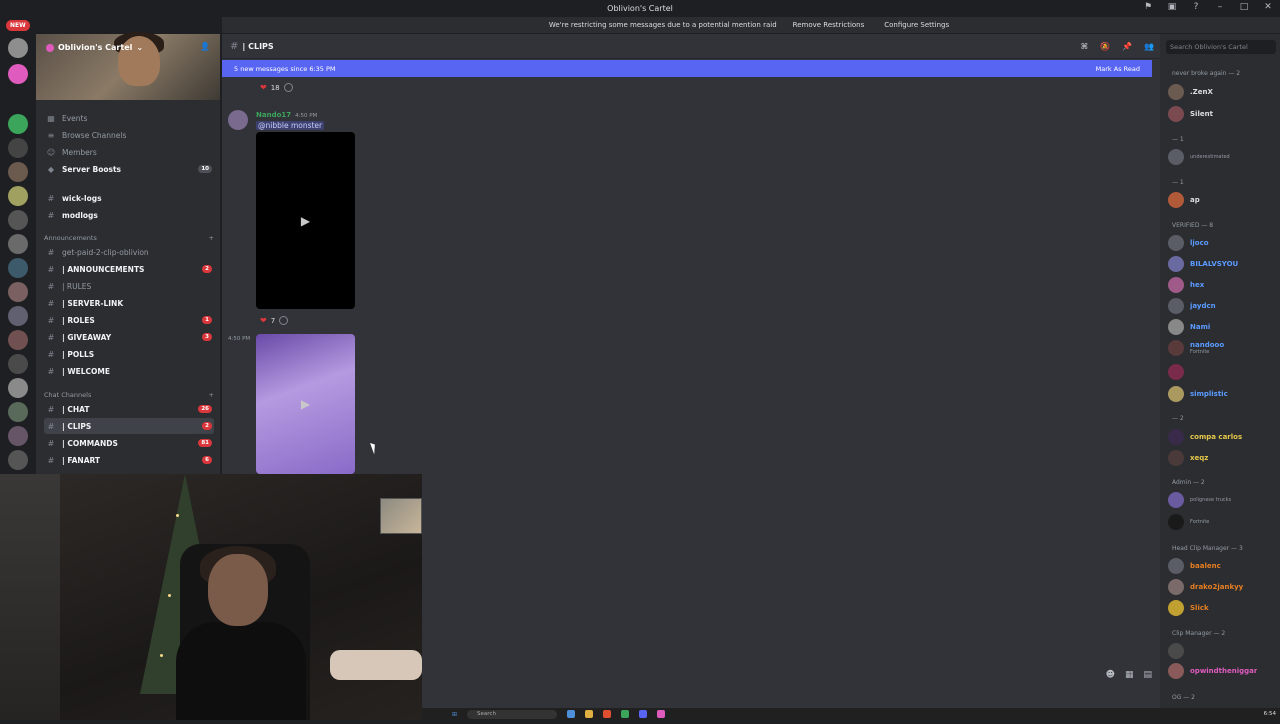 This screenshot has height=724, width=1280. Describe the element at coordinates (1172, 7) in the screenshot. I see `screen-icon: ▣` at that location.